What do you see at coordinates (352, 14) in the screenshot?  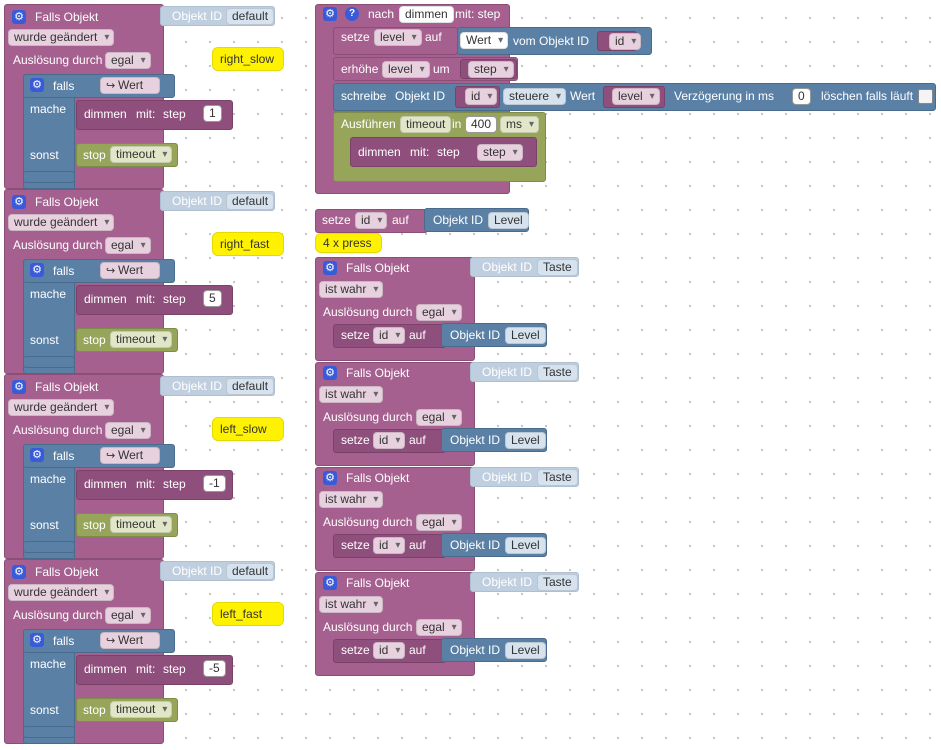 I see `help-icon: ?` at bounding box center [352, 14].